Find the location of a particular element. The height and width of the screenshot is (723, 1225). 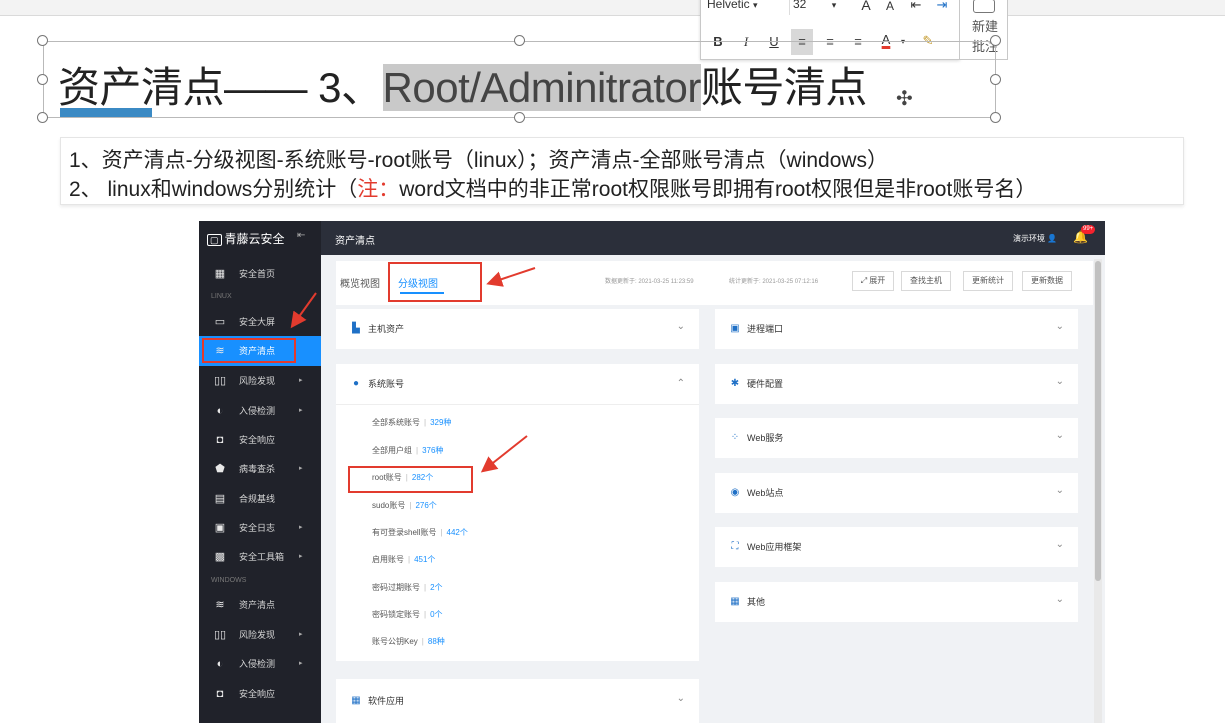

host-icon: ▙ is located at coordinates (356, 328).